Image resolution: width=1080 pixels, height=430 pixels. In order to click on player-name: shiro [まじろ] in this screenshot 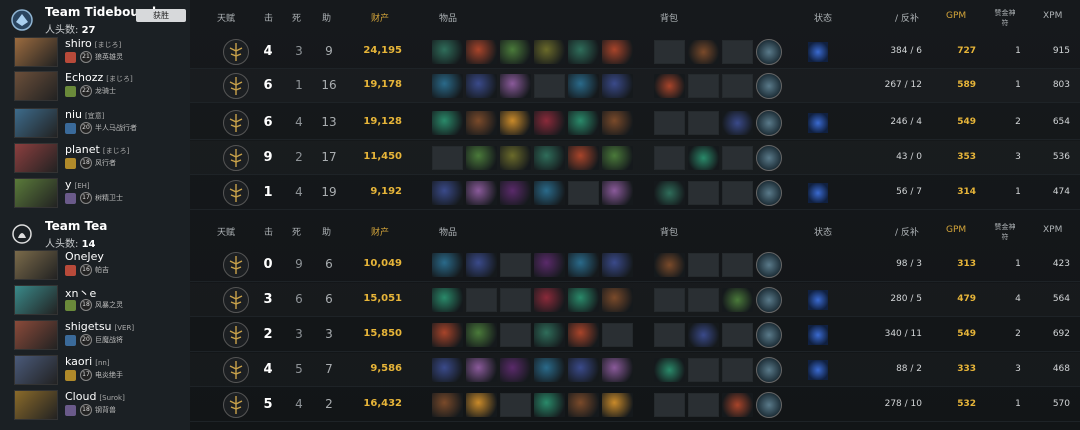, I will do `click(93, 43)`.